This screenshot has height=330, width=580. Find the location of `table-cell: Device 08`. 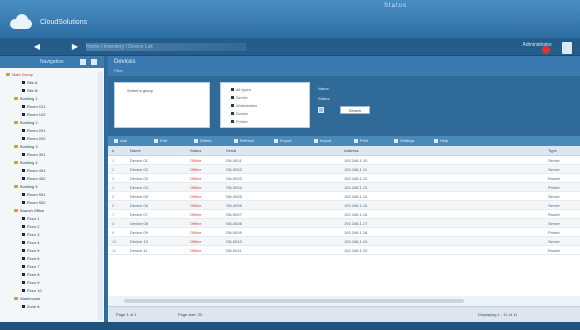

table-cell: Device 08 is located at coordinates (139, 223).